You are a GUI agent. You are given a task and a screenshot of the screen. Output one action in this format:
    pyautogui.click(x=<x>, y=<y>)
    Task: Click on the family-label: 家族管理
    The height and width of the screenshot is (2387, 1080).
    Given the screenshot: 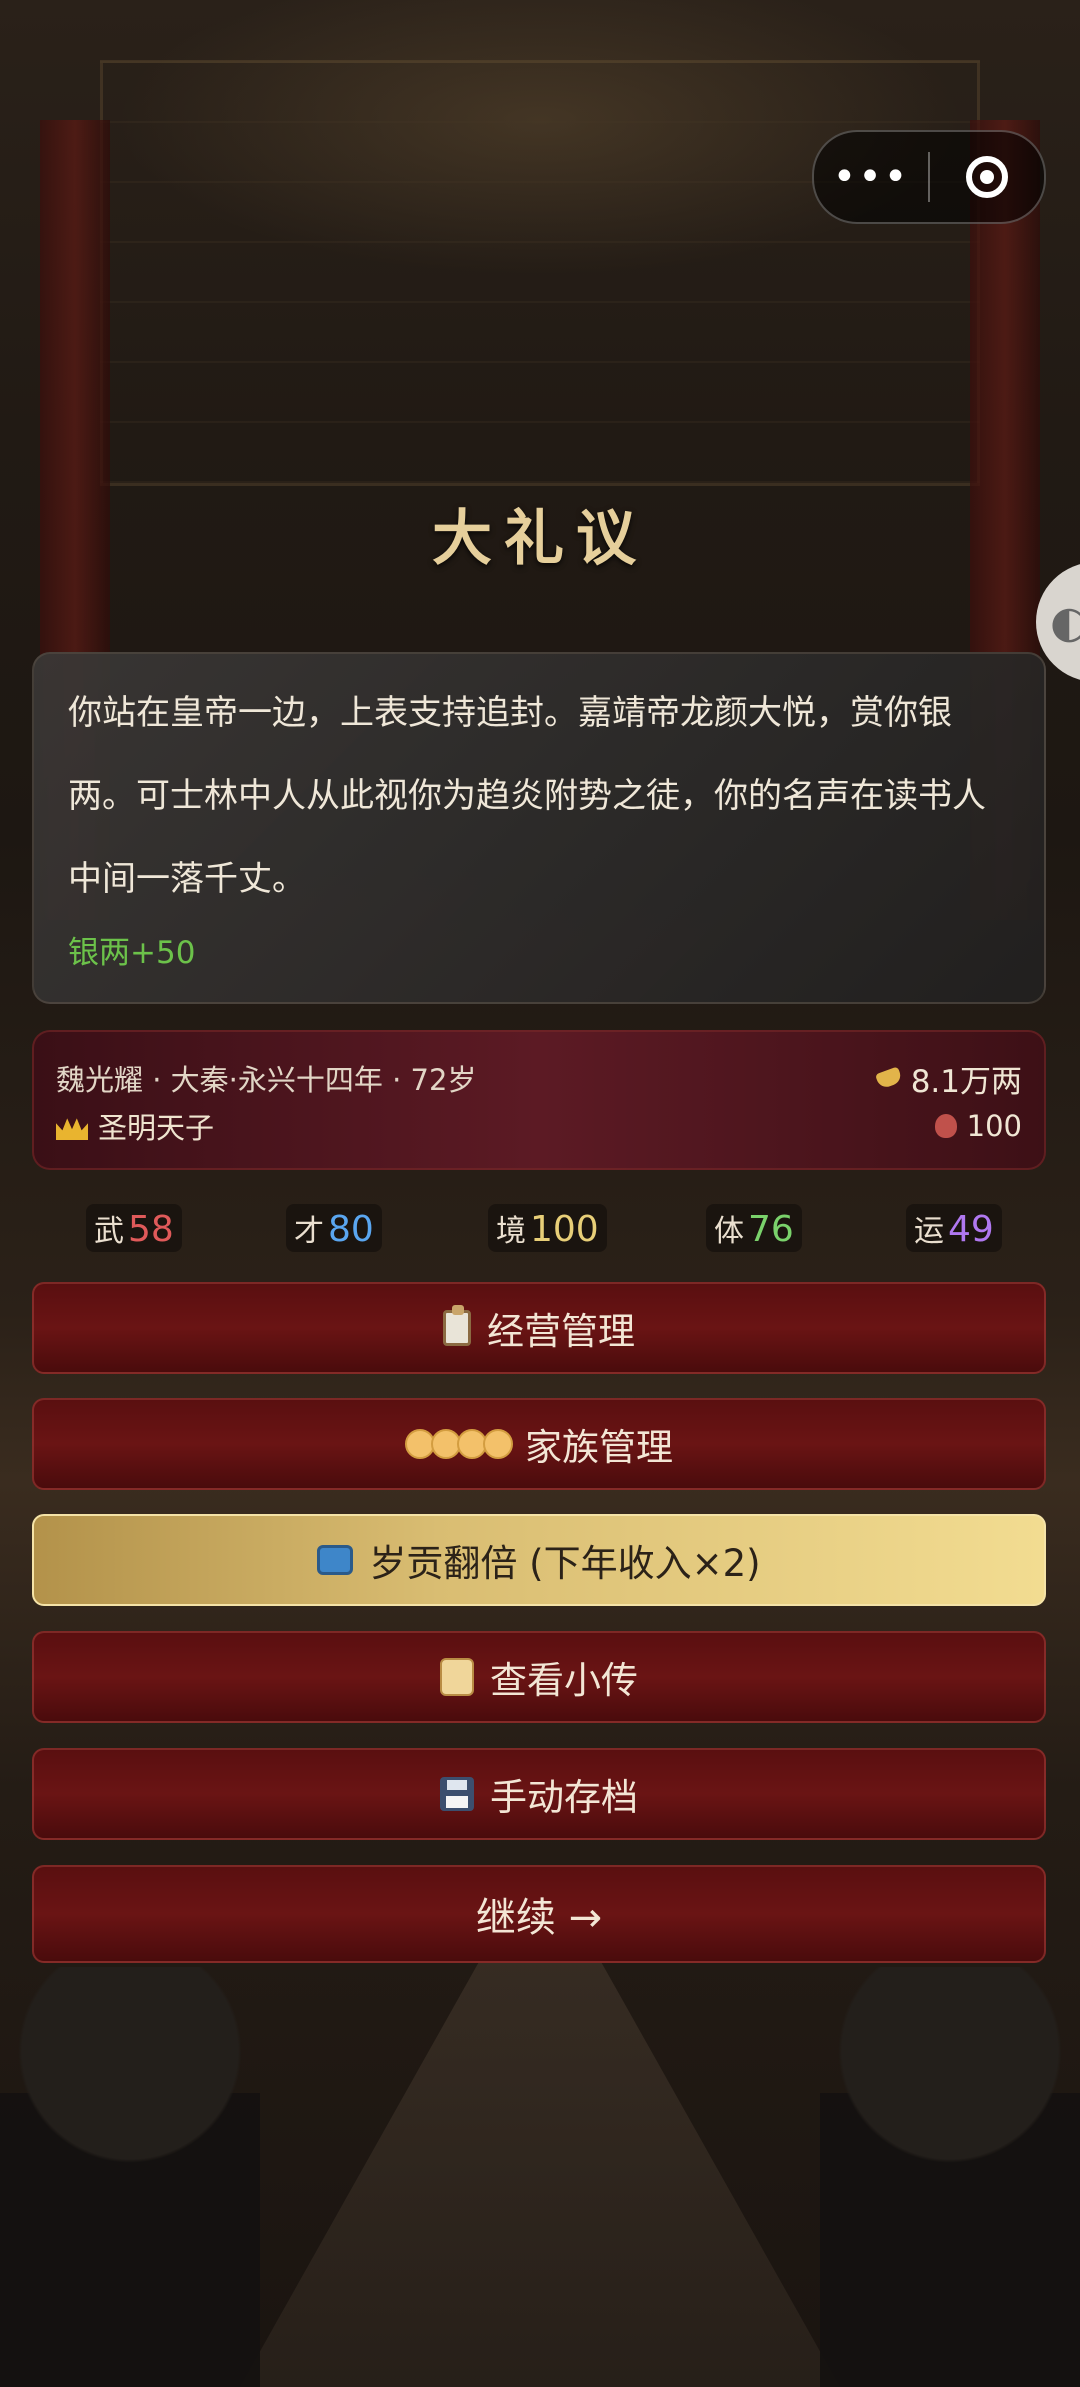 What is the action you would take?
    pyautogui.click(x=599, y=1447)
    